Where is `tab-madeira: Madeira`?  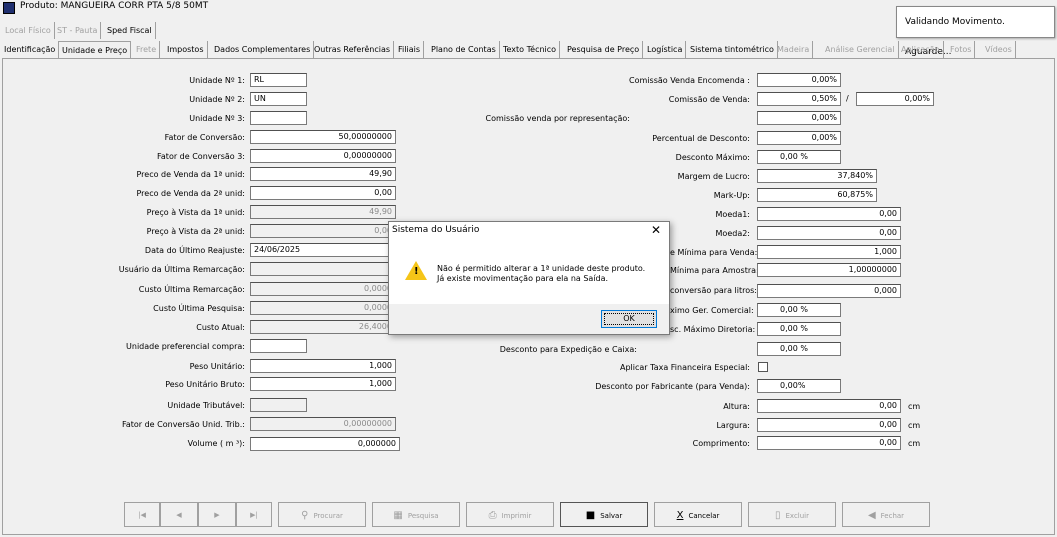
tab-madeira: Madeira is located at coordinates (794, 49).